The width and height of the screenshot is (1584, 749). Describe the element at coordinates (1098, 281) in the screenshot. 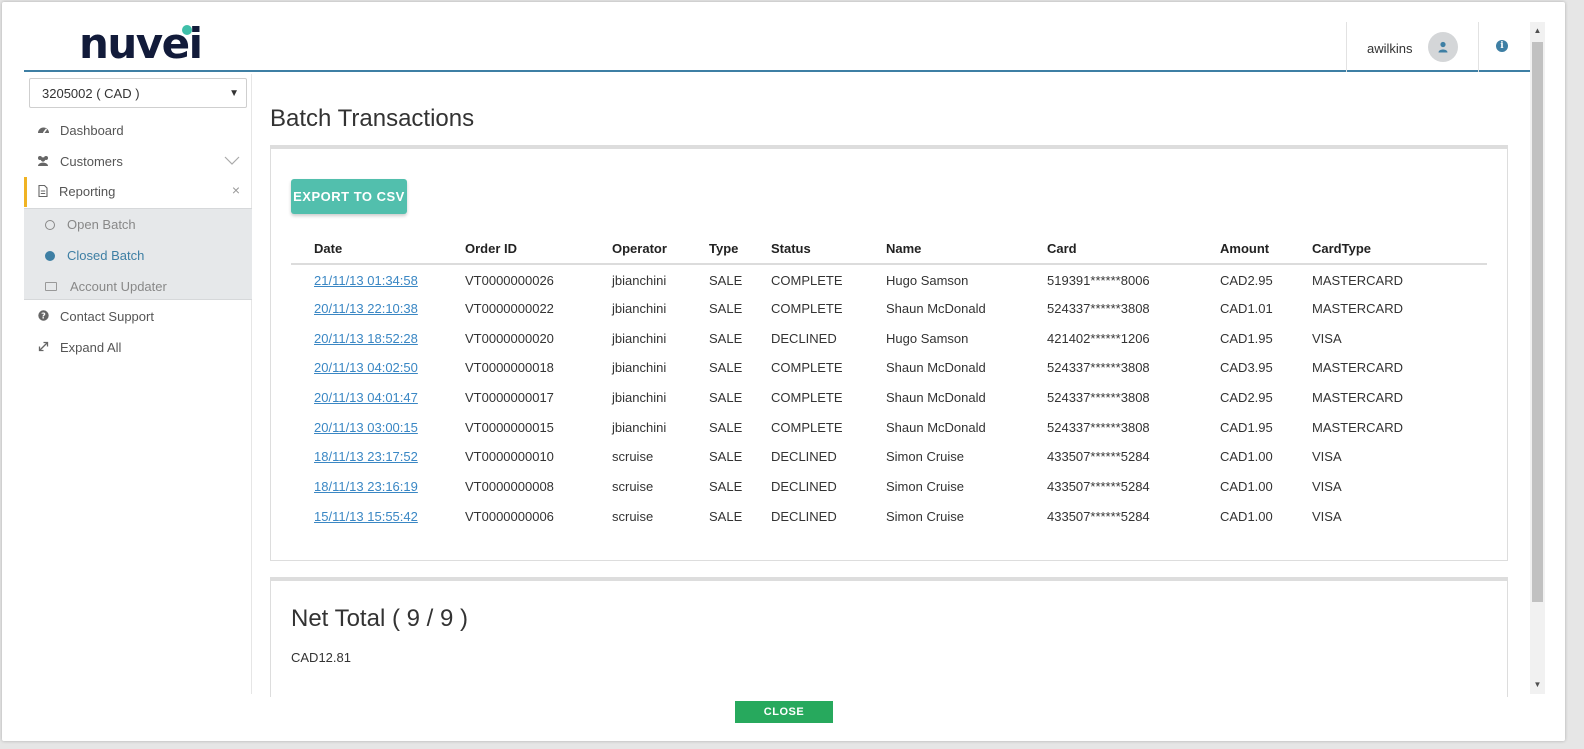

I see `card-cell: 519391******8006` at that location.